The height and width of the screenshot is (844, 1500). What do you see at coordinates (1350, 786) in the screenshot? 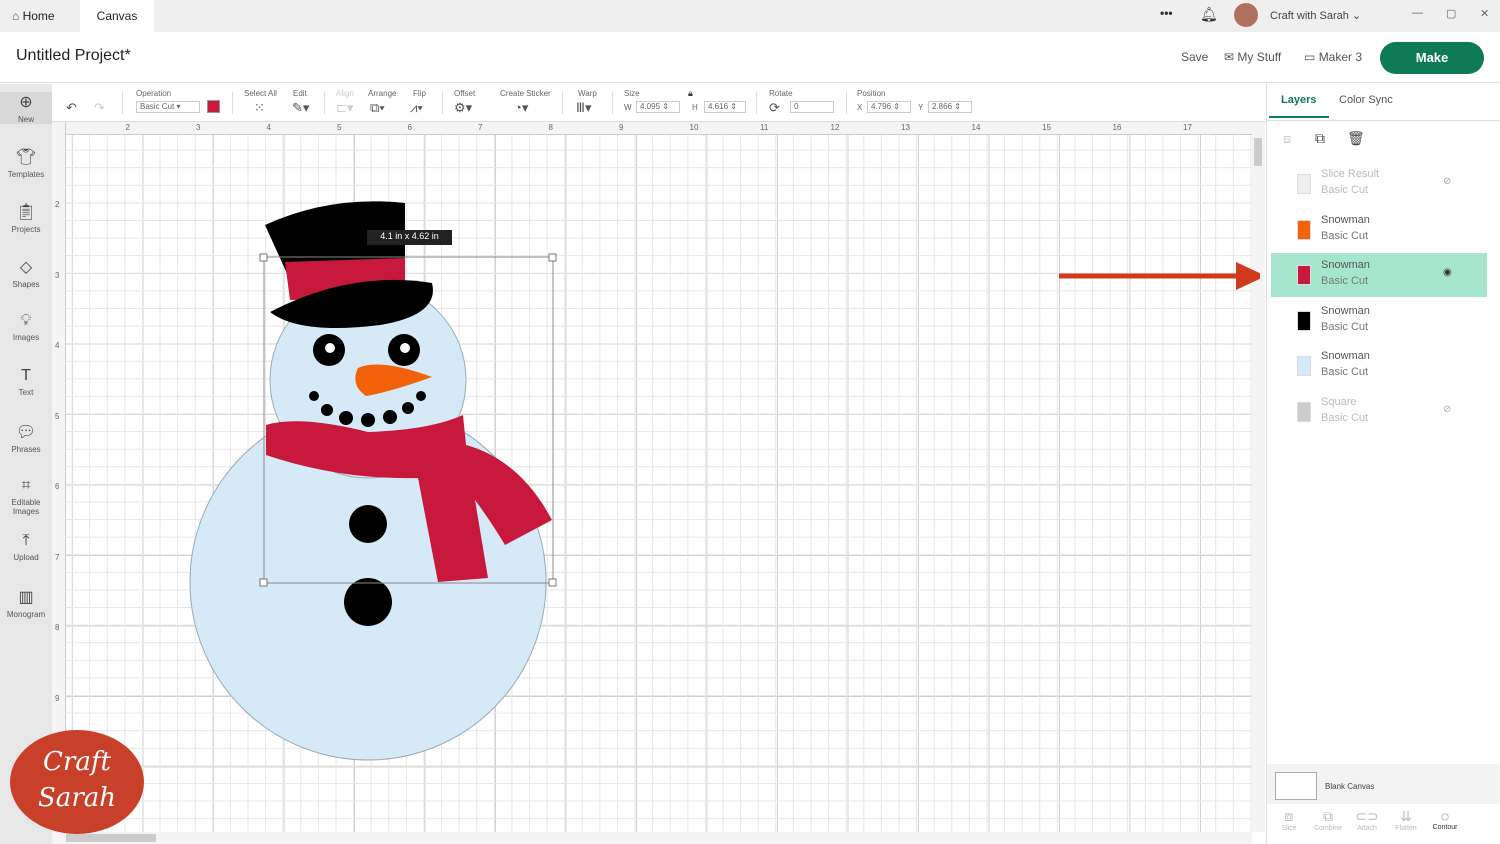
I see `blank-canvas-label: Blank Canvas` at bounding box center [1350, 786].